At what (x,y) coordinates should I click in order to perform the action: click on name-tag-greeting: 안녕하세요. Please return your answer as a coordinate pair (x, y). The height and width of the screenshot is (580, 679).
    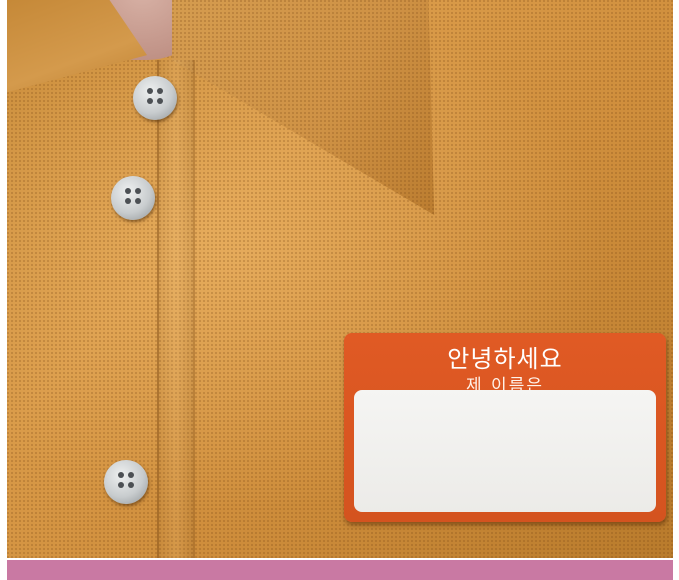
    Looking at the image, I should click on (505, 359).